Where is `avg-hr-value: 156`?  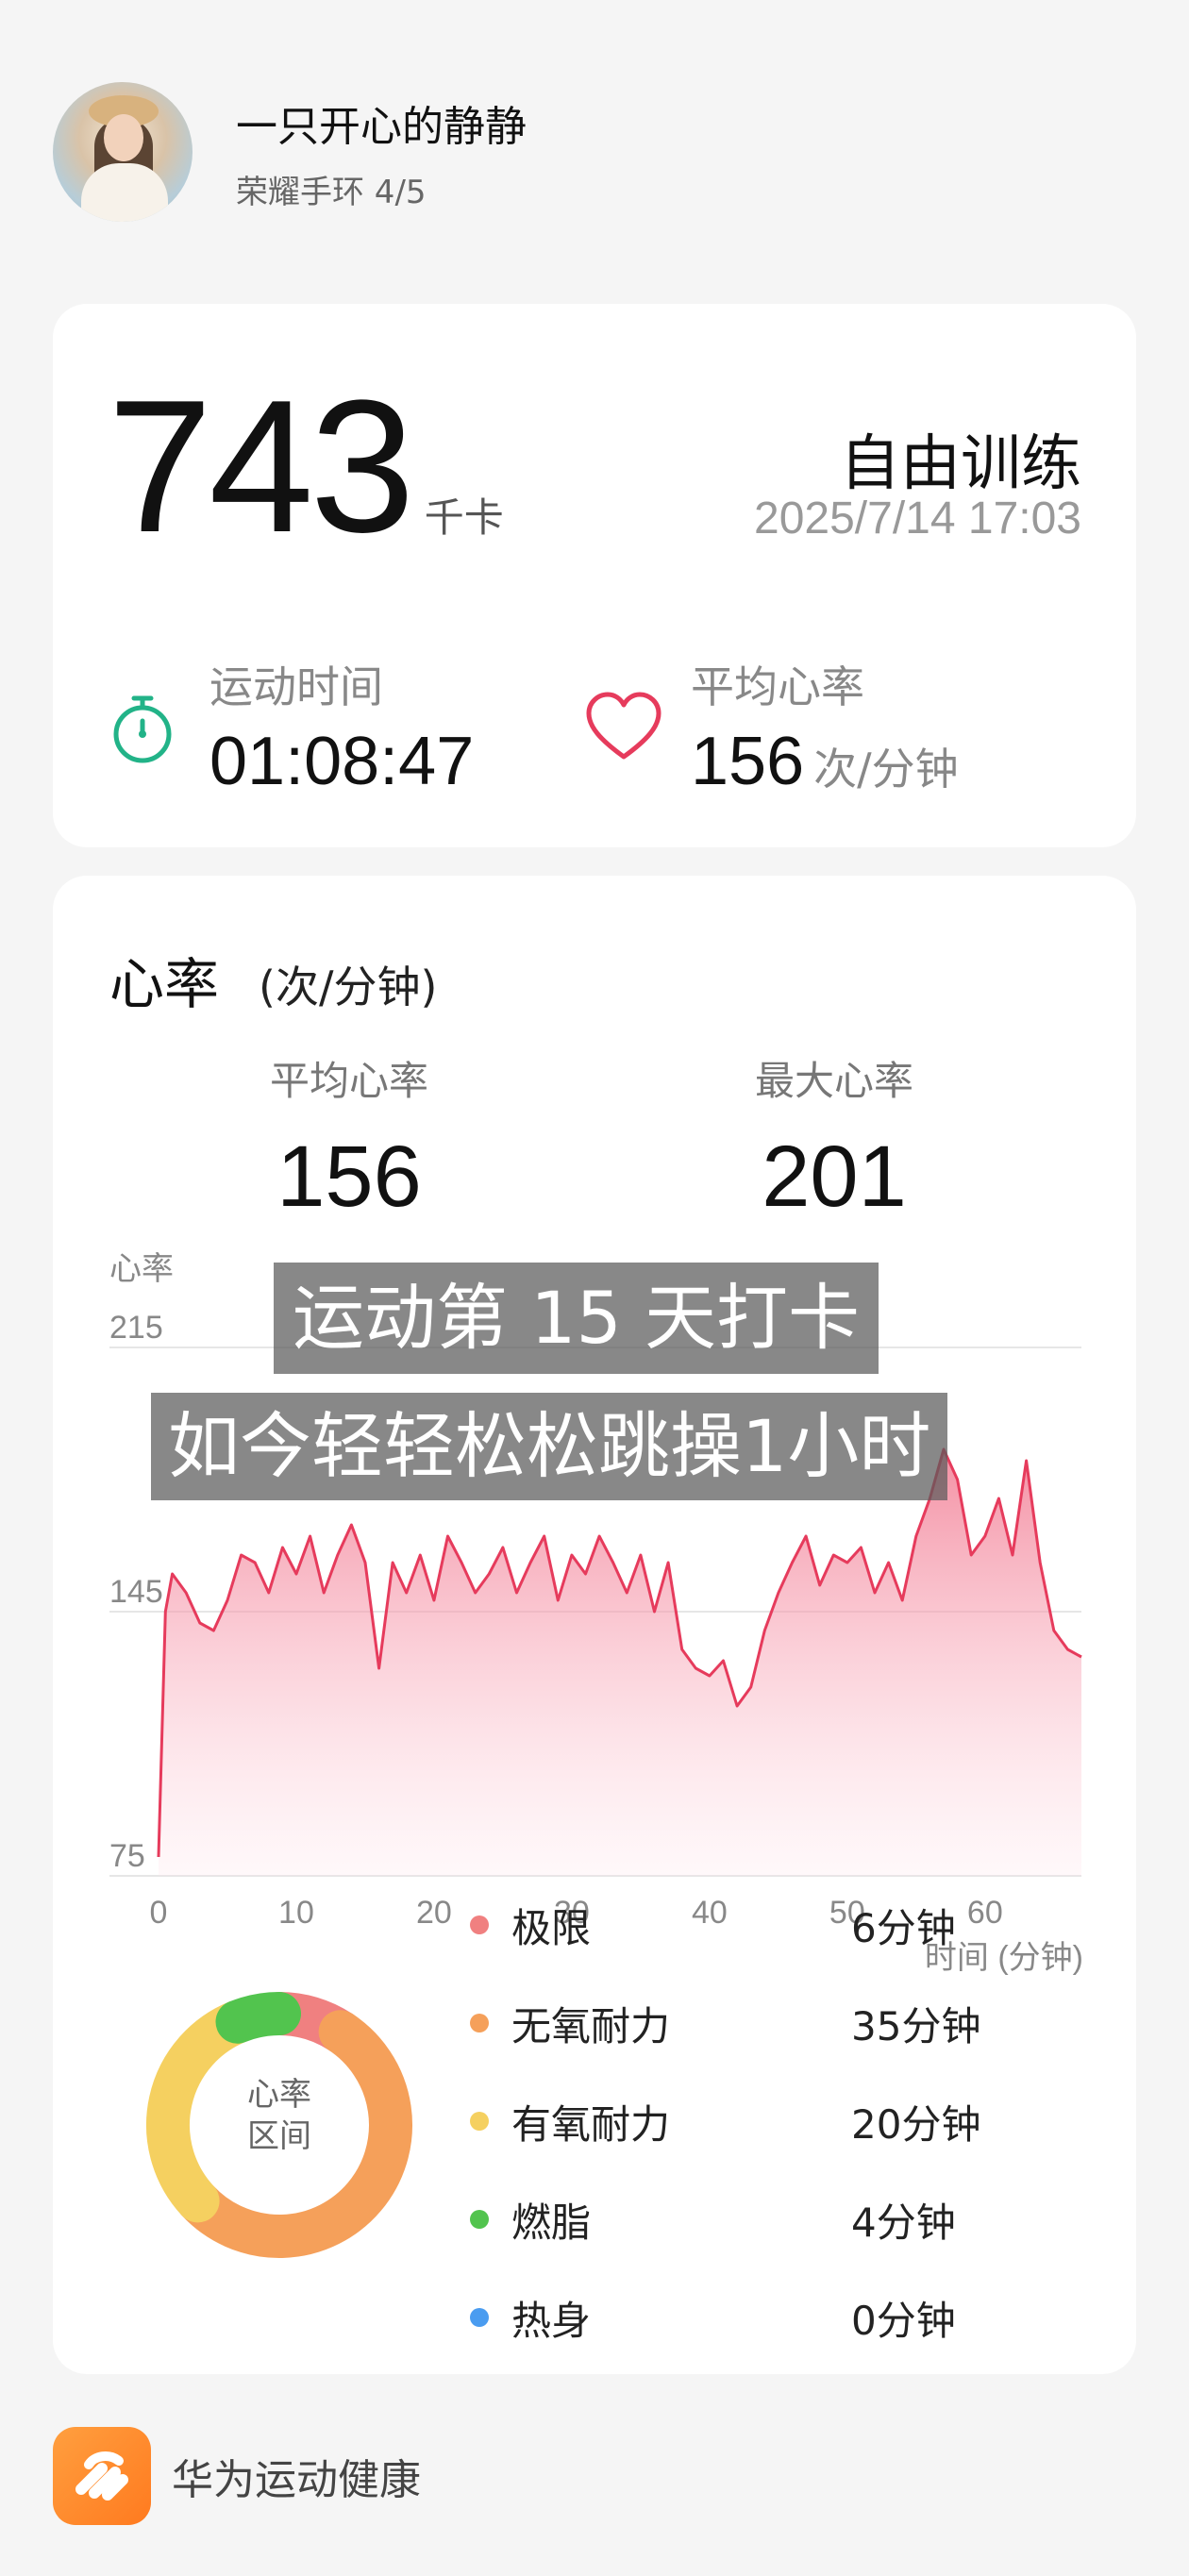
avg-hr-value: 156 is located at coordinates (748, 761).